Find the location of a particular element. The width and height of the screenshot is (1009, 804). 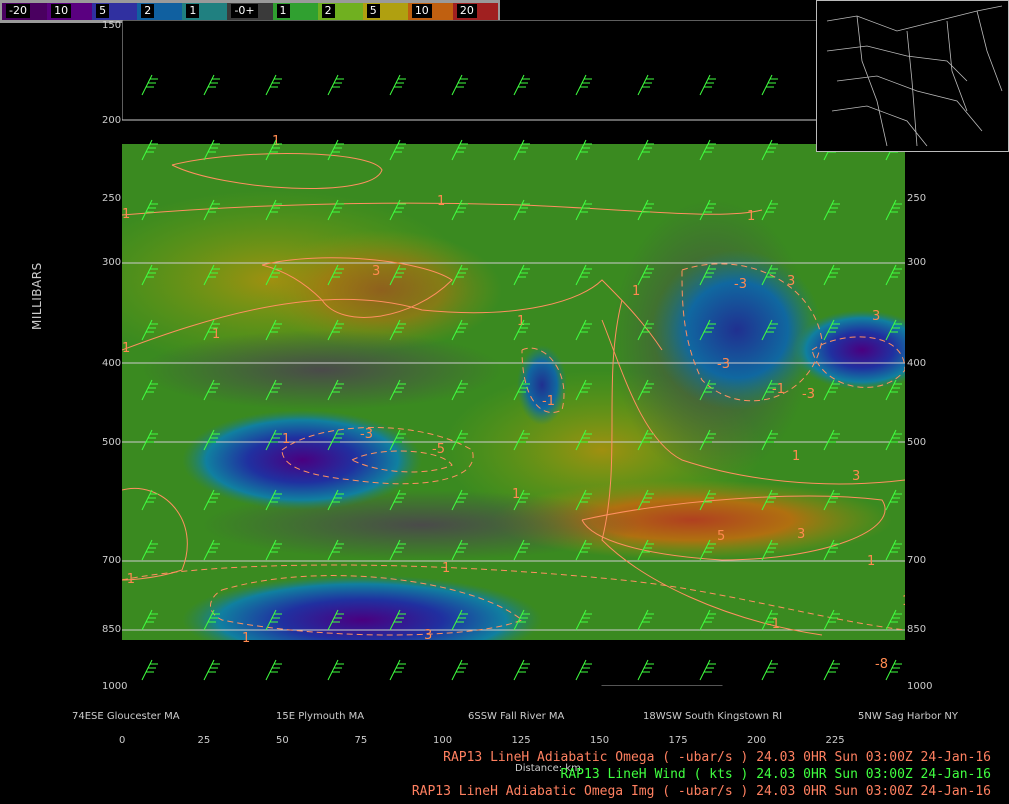

distance-tick: 150 is located at coordinates (600, 740).